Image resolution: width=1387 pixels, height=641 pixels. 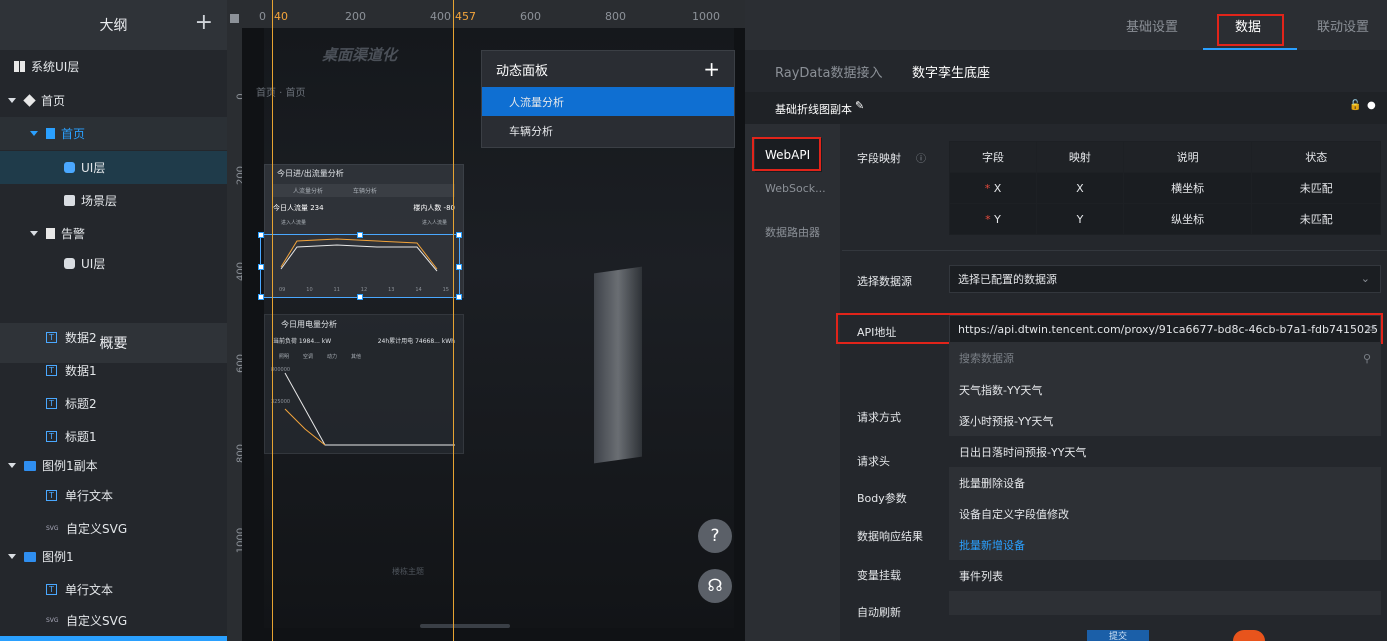 I want to click on dropdown-search-input: 搜索数据源 ⚲, so click(x=1165, y=358).